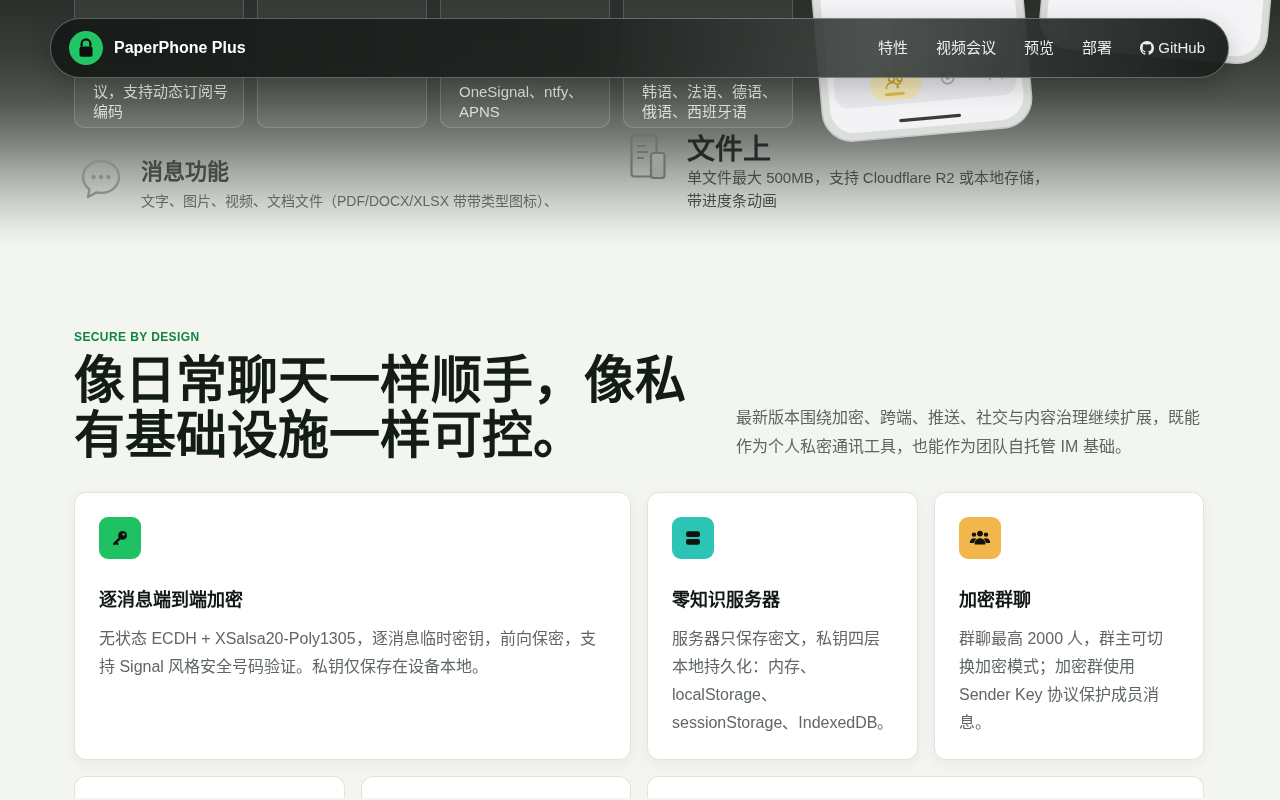  What do you see at coordinates (157, 48) in the screenshot?
I see `brand-link: PaperPhone Plus` at bounding box center [157, 48].